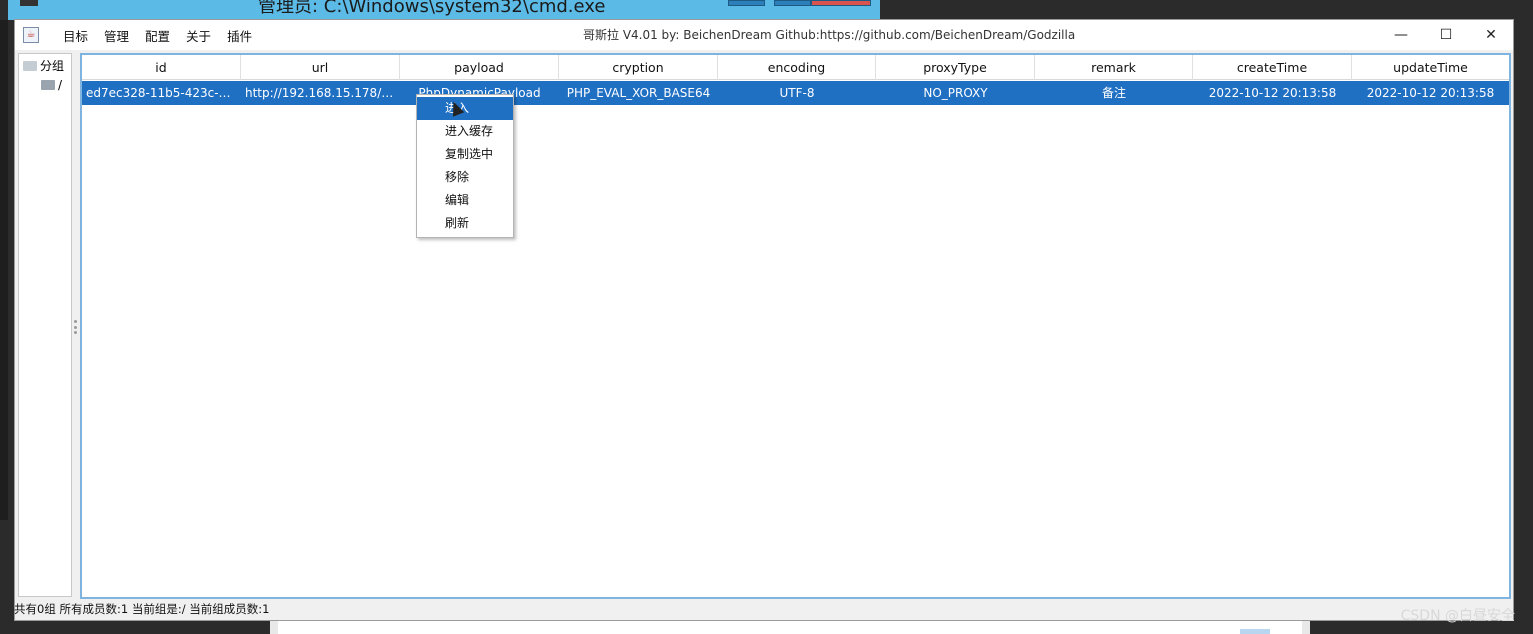 This screenshot has height=634, width=1533. I want to click on background-bottom-panel, so click(790, 627).